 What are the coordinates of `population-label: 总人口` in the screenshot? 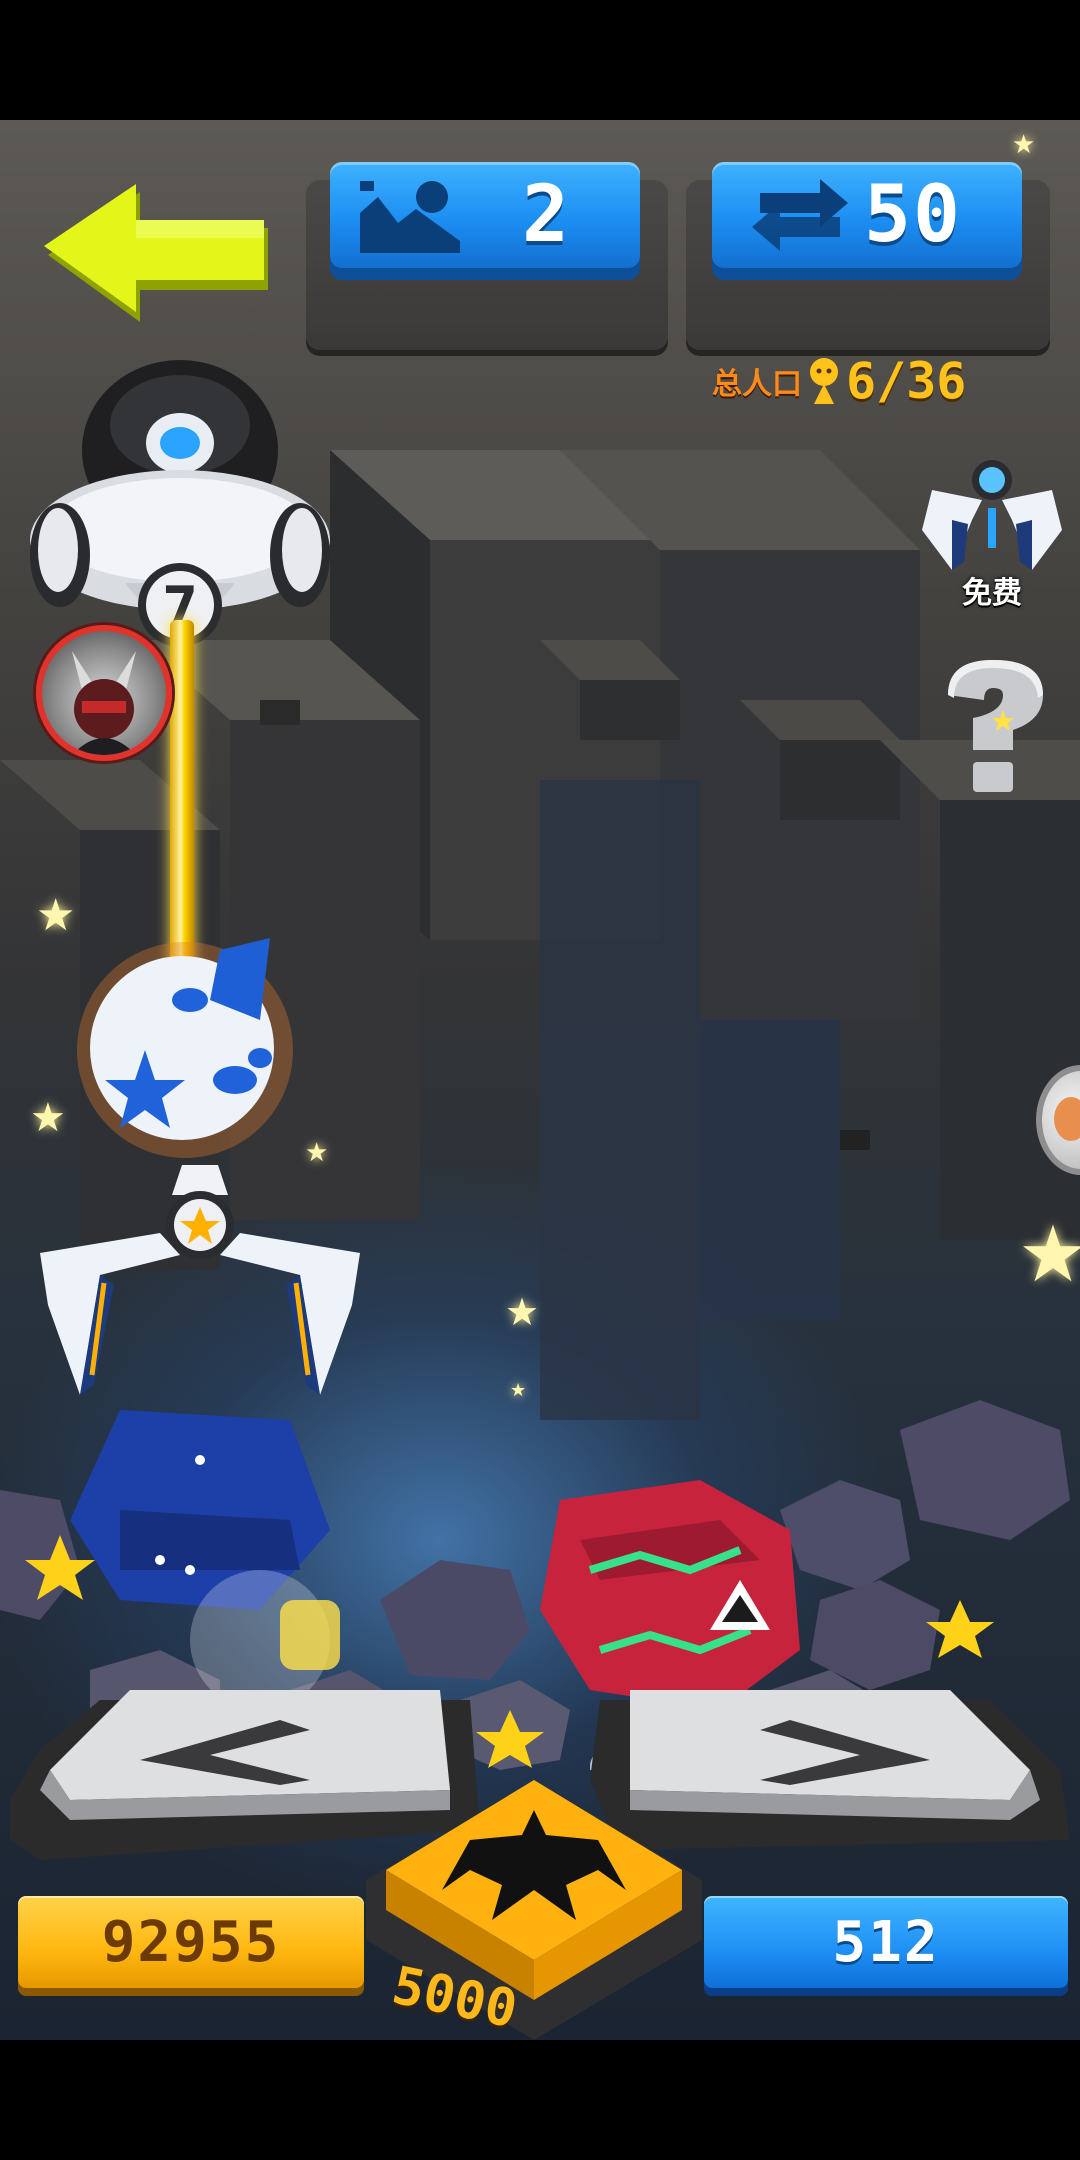 It's located at (757, 384).